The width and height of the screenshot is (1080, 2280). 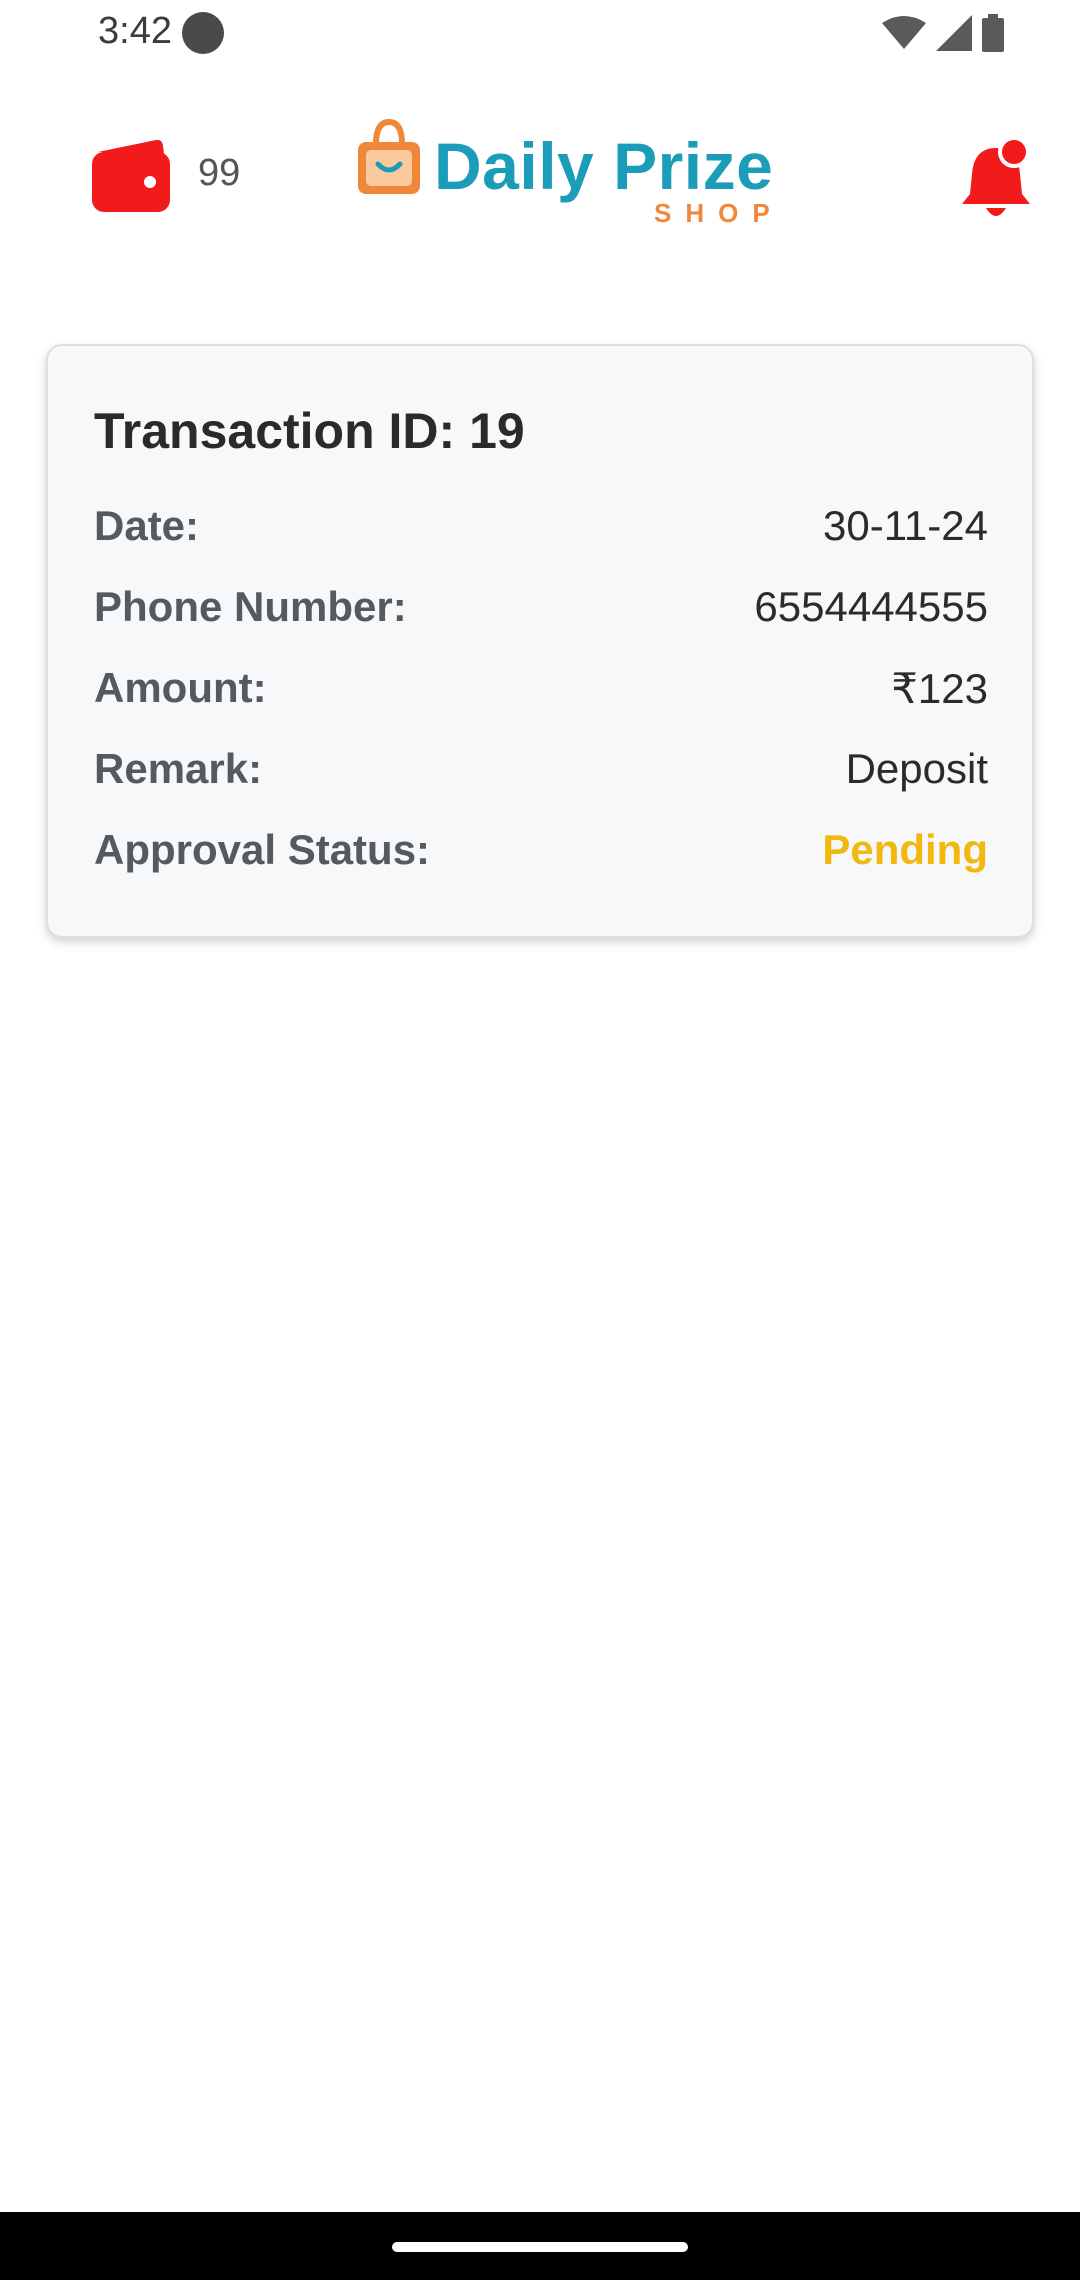 What do you see at coordinates (541, 850) in the screenshot?
I see `row-approval-status: Approval Status: Pending` at bounding box center [541, 850].